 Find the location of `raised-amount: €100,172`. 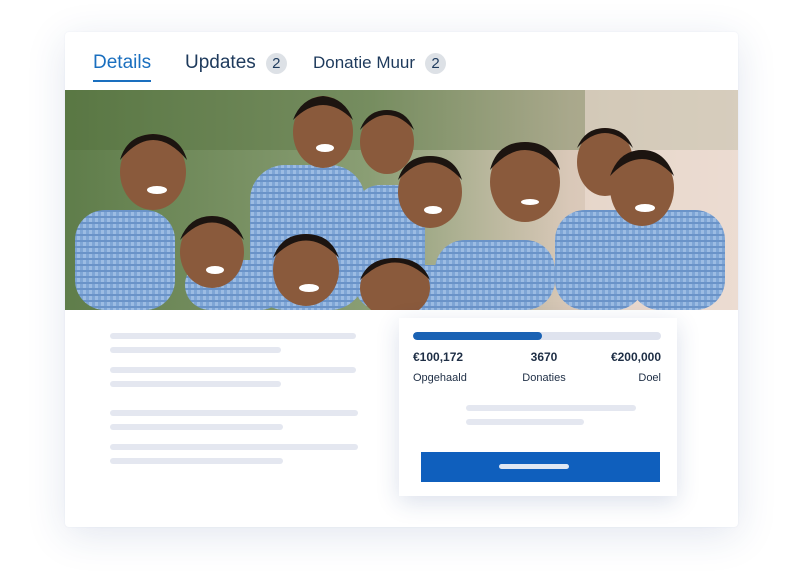

raised-amount: €100,172 is located at coordinates (438, 357).